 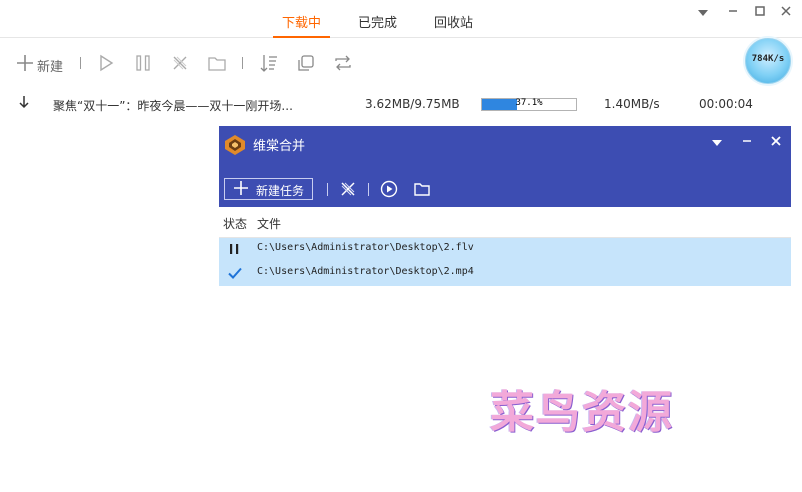 What do you see at coordinates (776, 143) in the screenshot?
I see `dialog-close-icon` at bounding box center [776, 143].